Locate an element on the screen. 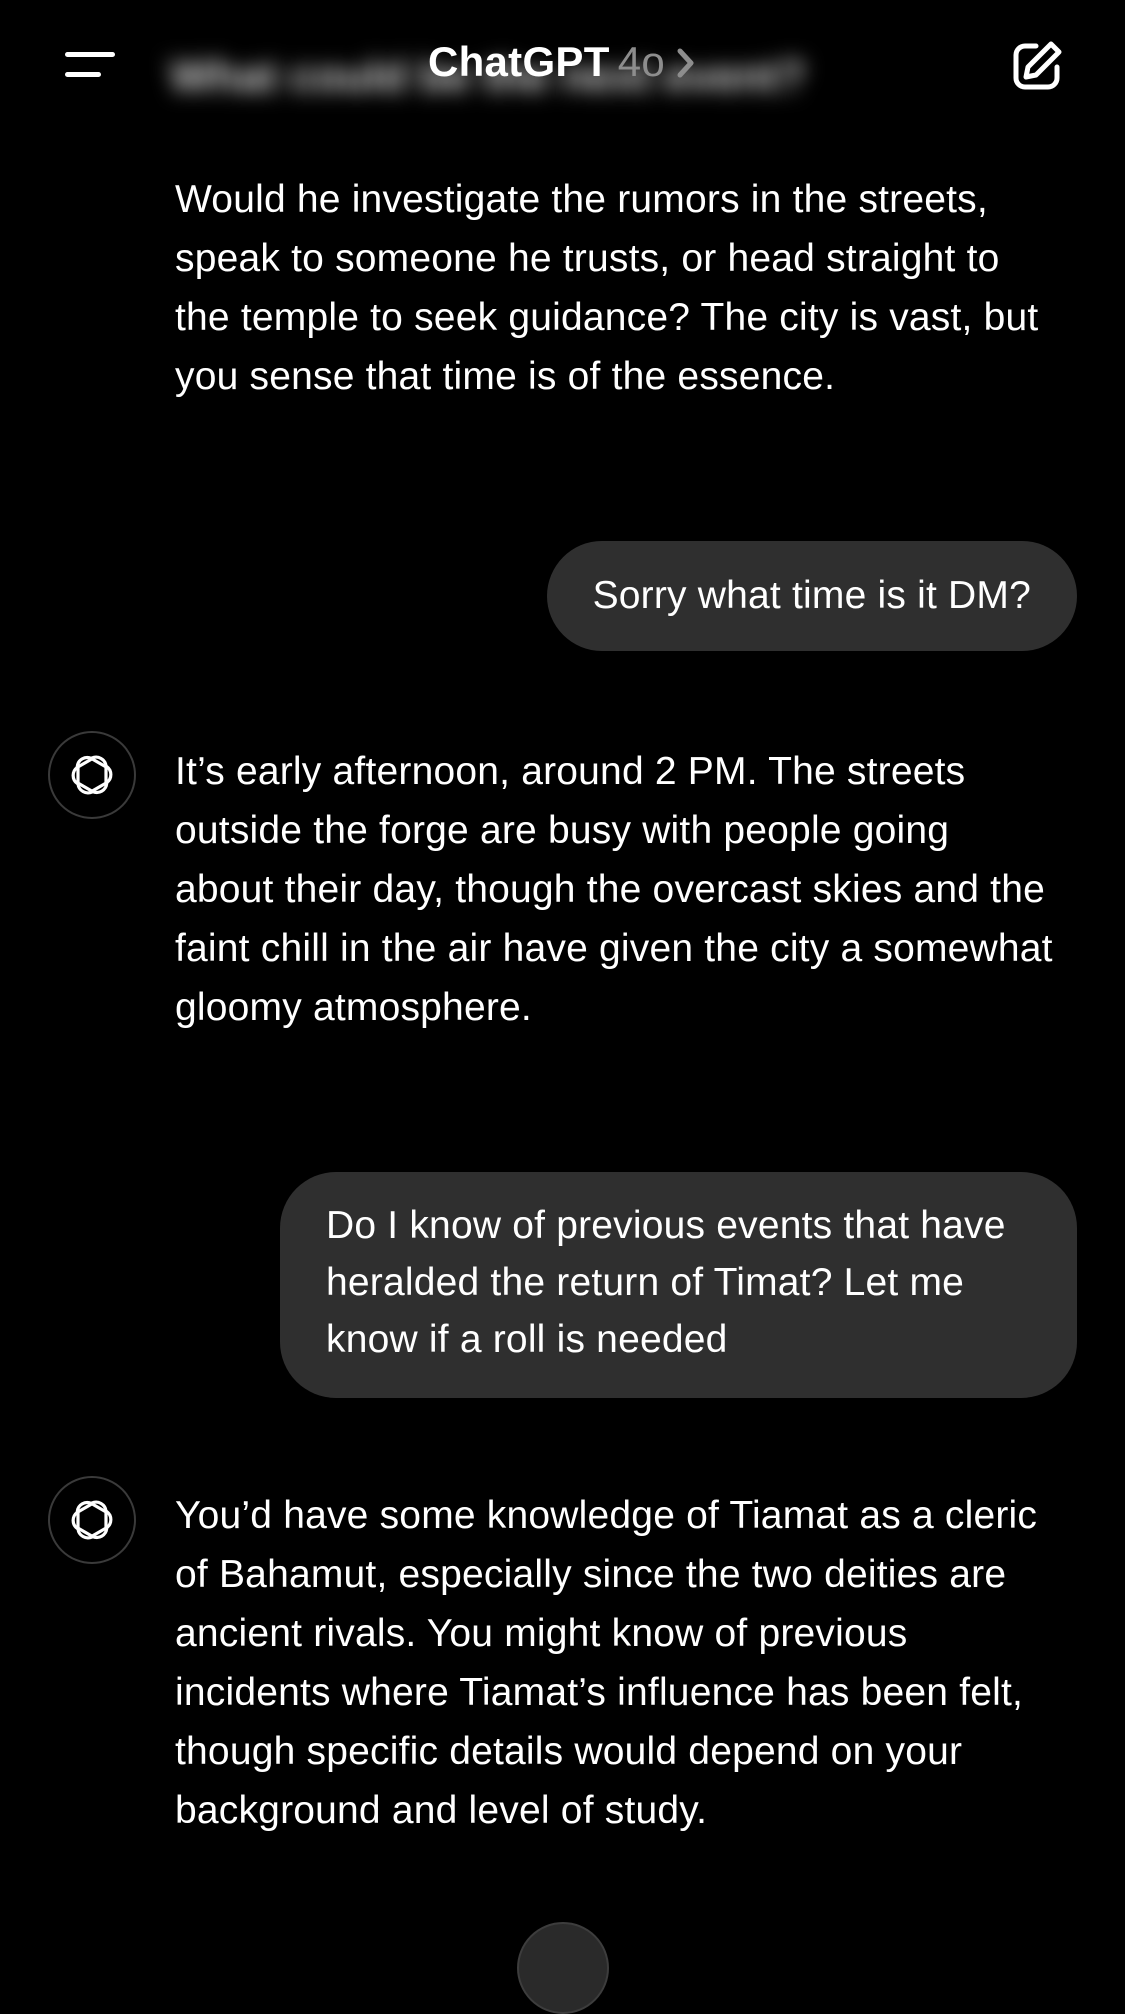 The height and width of the screenshot is (2014, 1125). user-message-text: Sorry what time is it DM? is located at coordinates (811, 595).